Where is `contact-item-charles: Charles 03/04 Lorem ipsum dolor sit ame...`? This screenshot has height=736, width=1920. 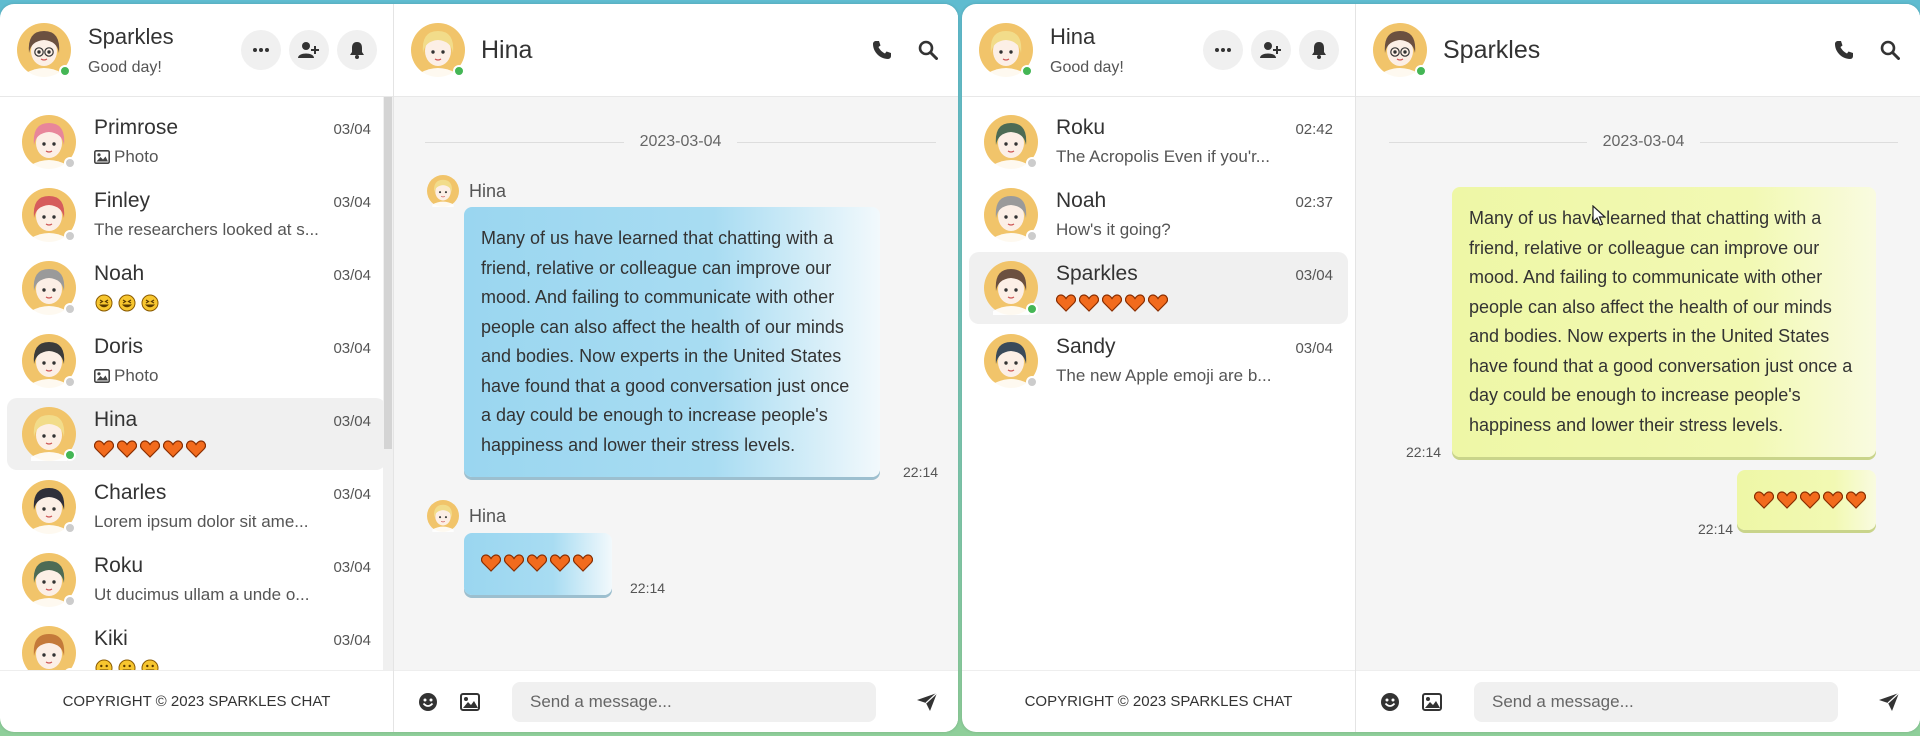 contact-item-charles: Charles 03/04 Lorem ipsum dolor sit ame... is located at coordinates (196, 507).